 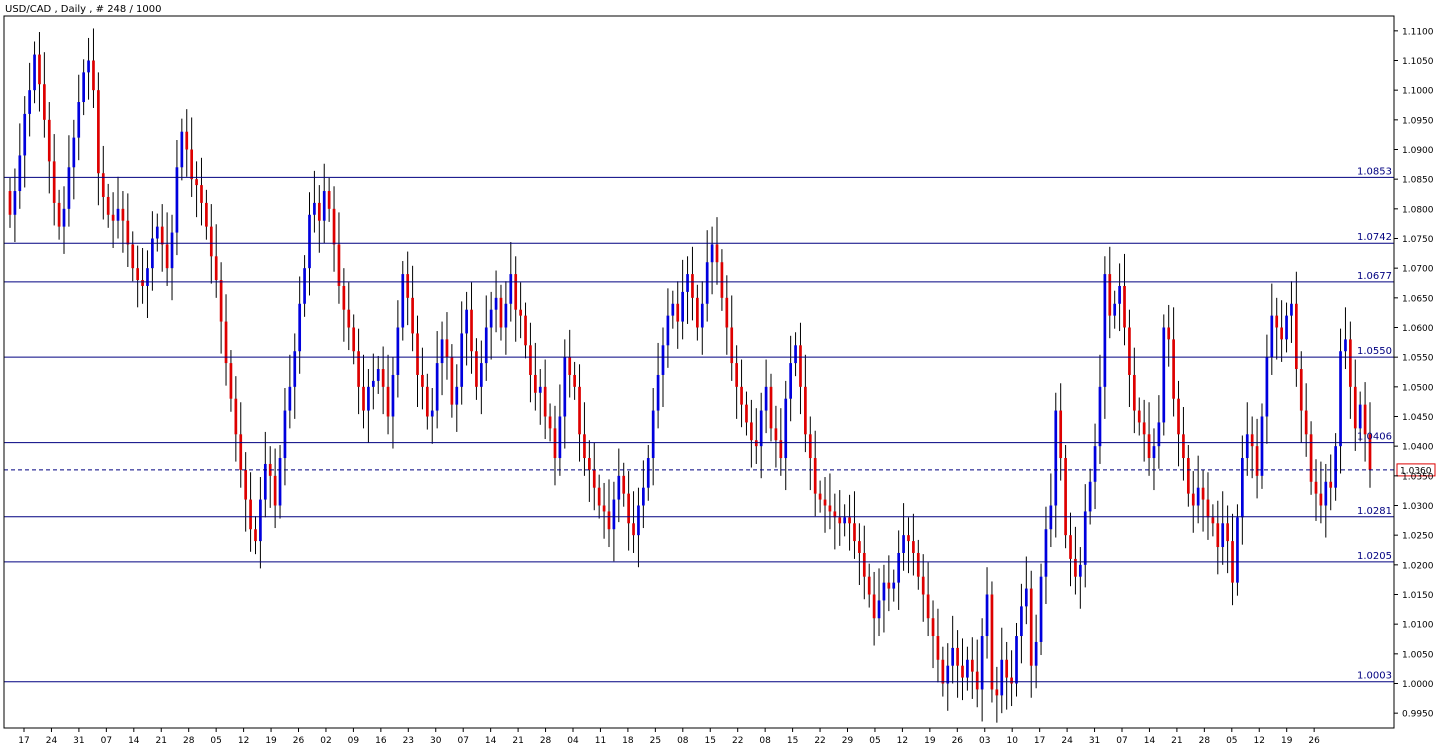 What do you see at coordinates (517, 741) in the screenshot?
I see `x-tick-label: 21` at bounding box center [517, 741].